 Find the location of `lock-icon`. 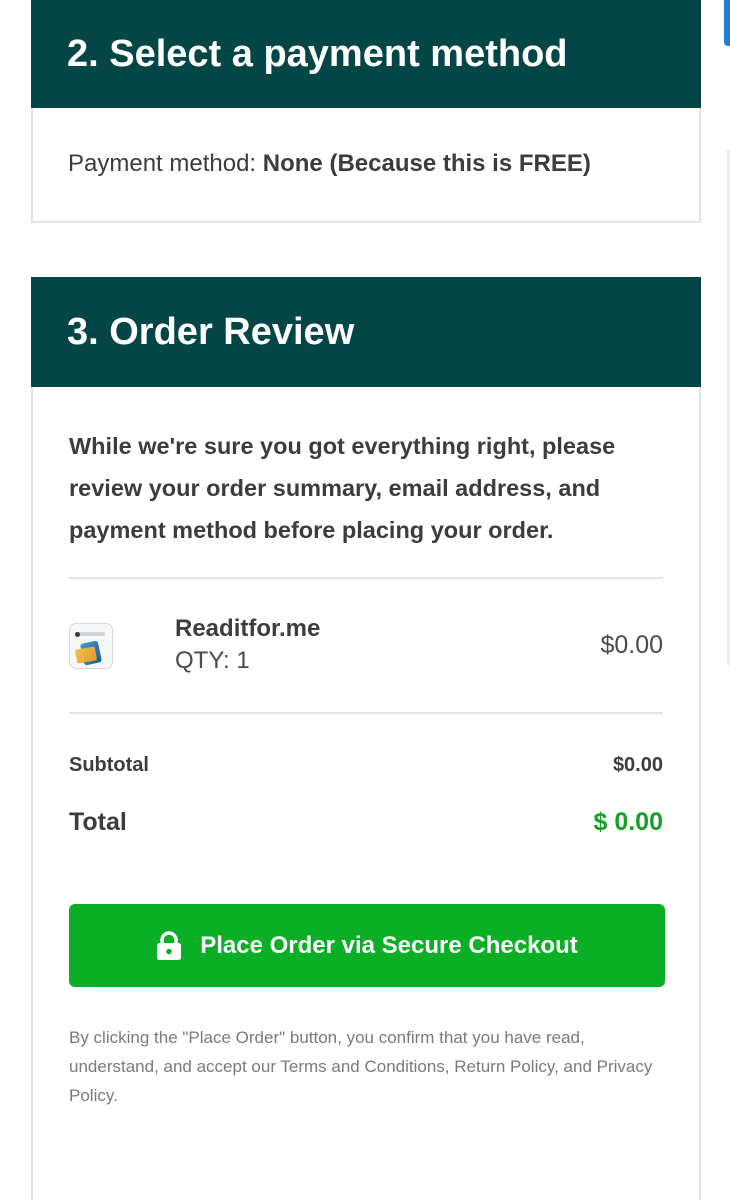

lock-icon is located at coordinates (169, 945).